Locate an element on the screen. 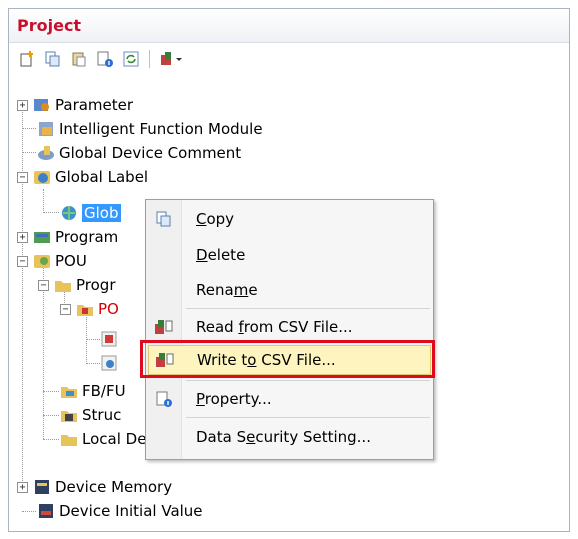 The height and width of the screenshot is (539, 578). paste-icon is located at coordinates (79, 59).